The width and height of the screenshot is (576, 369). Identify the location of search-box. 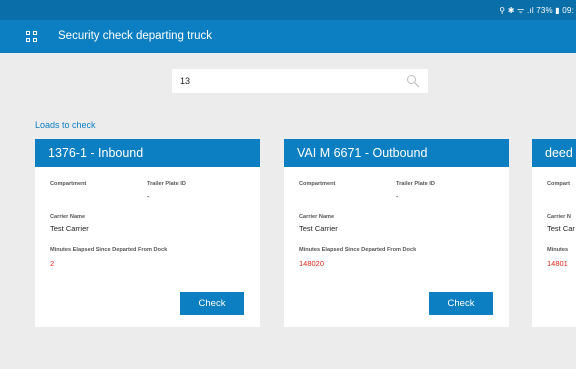
(300, 81).